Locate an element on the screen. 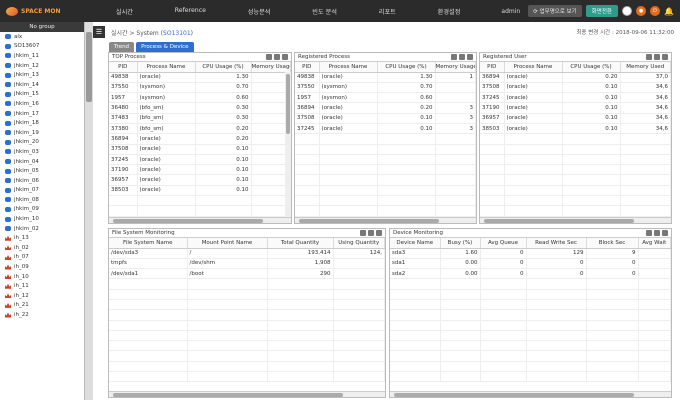 The width and height of the screenshot is (680, 400). sidebar-item: ih_22 is located at coordinates (42, 315).